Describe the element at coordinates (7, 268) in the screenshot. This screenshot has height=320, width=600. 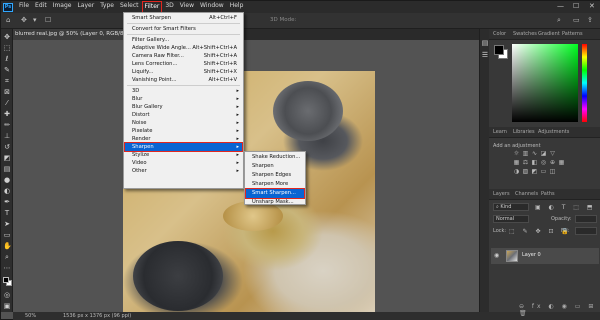
I see `more-tools-icon: ⋯` at that location.